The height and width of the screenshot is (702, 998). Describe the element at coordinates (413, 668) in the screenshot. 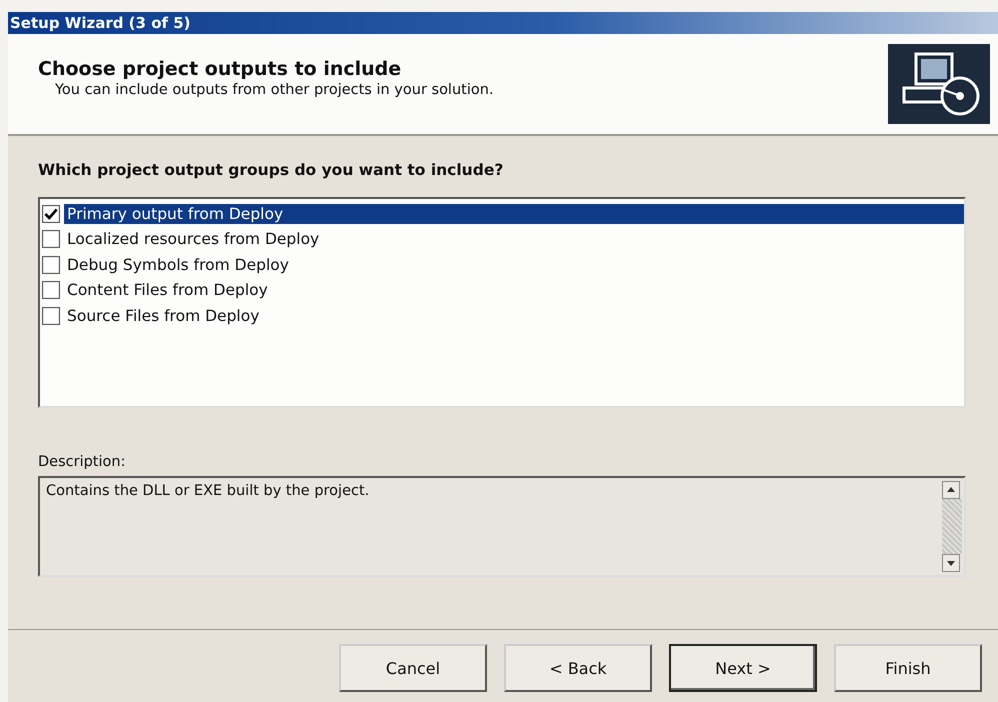

I see `wizard-button: Cancel` at that location.